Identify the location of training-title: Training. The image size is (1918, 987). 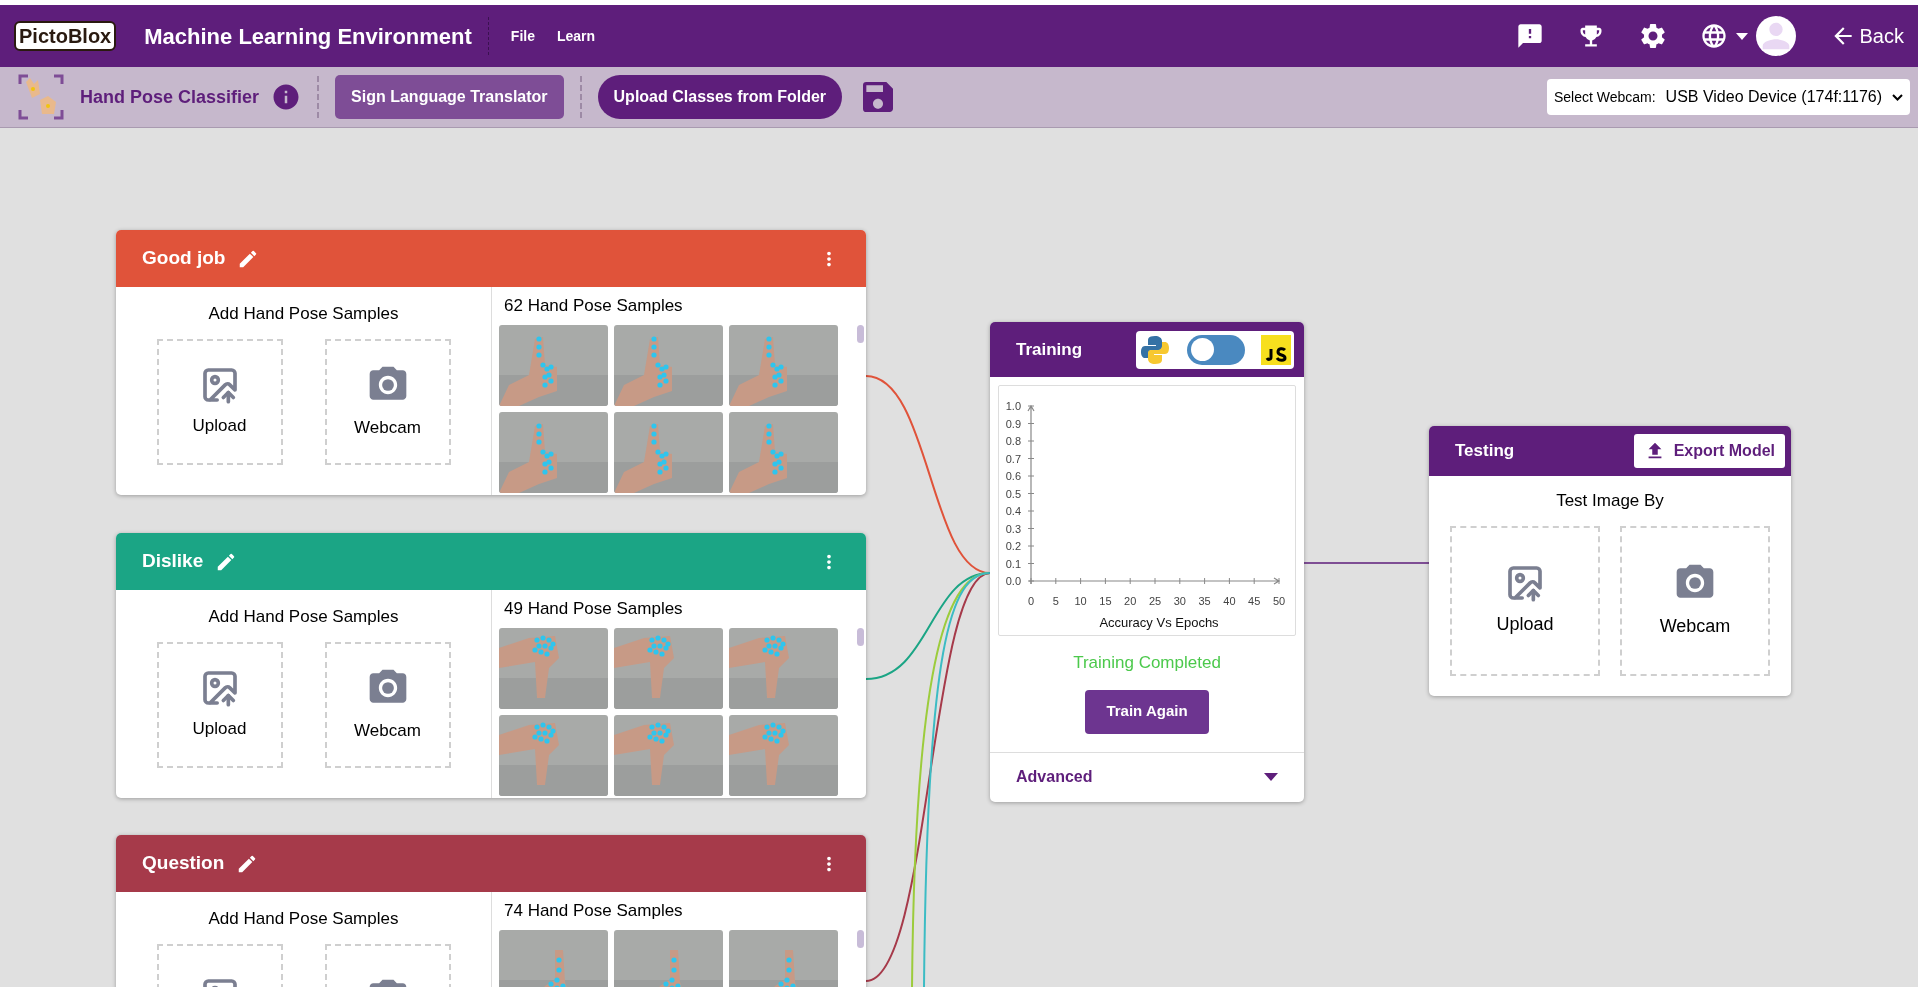
(1049, 349).